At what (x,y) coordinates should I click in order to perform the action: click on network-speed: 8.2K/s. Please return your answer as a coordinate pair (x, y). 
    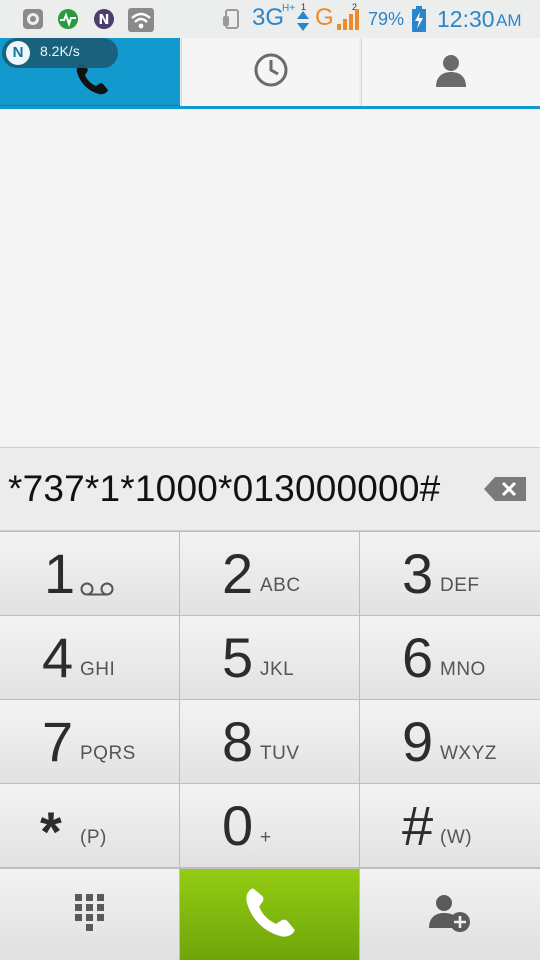
    Looking at the image, I should click on (60, 51).